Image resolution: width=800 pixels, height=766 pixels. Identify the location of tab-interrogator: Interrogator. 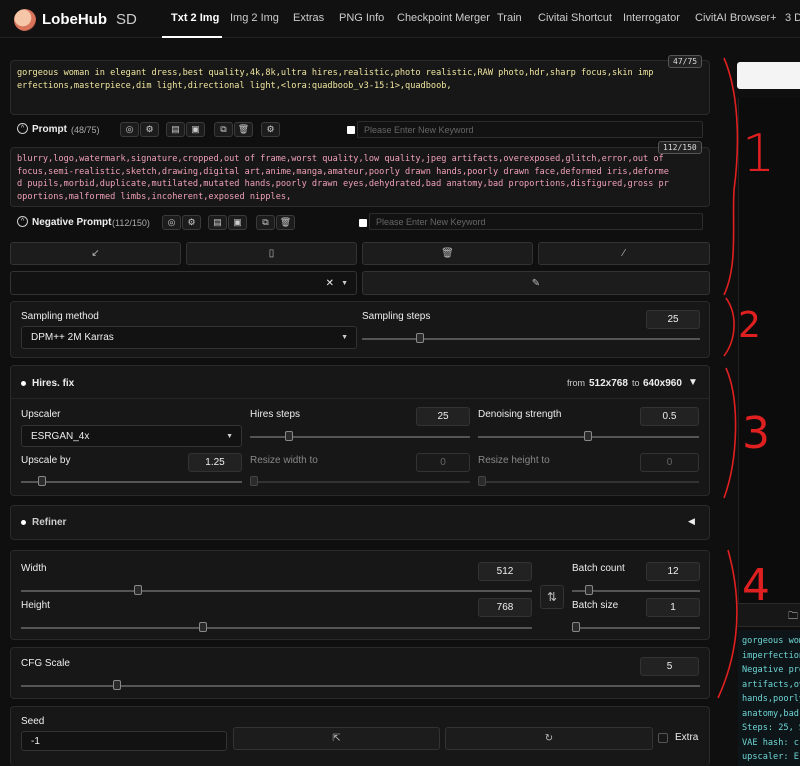
(651, 18).